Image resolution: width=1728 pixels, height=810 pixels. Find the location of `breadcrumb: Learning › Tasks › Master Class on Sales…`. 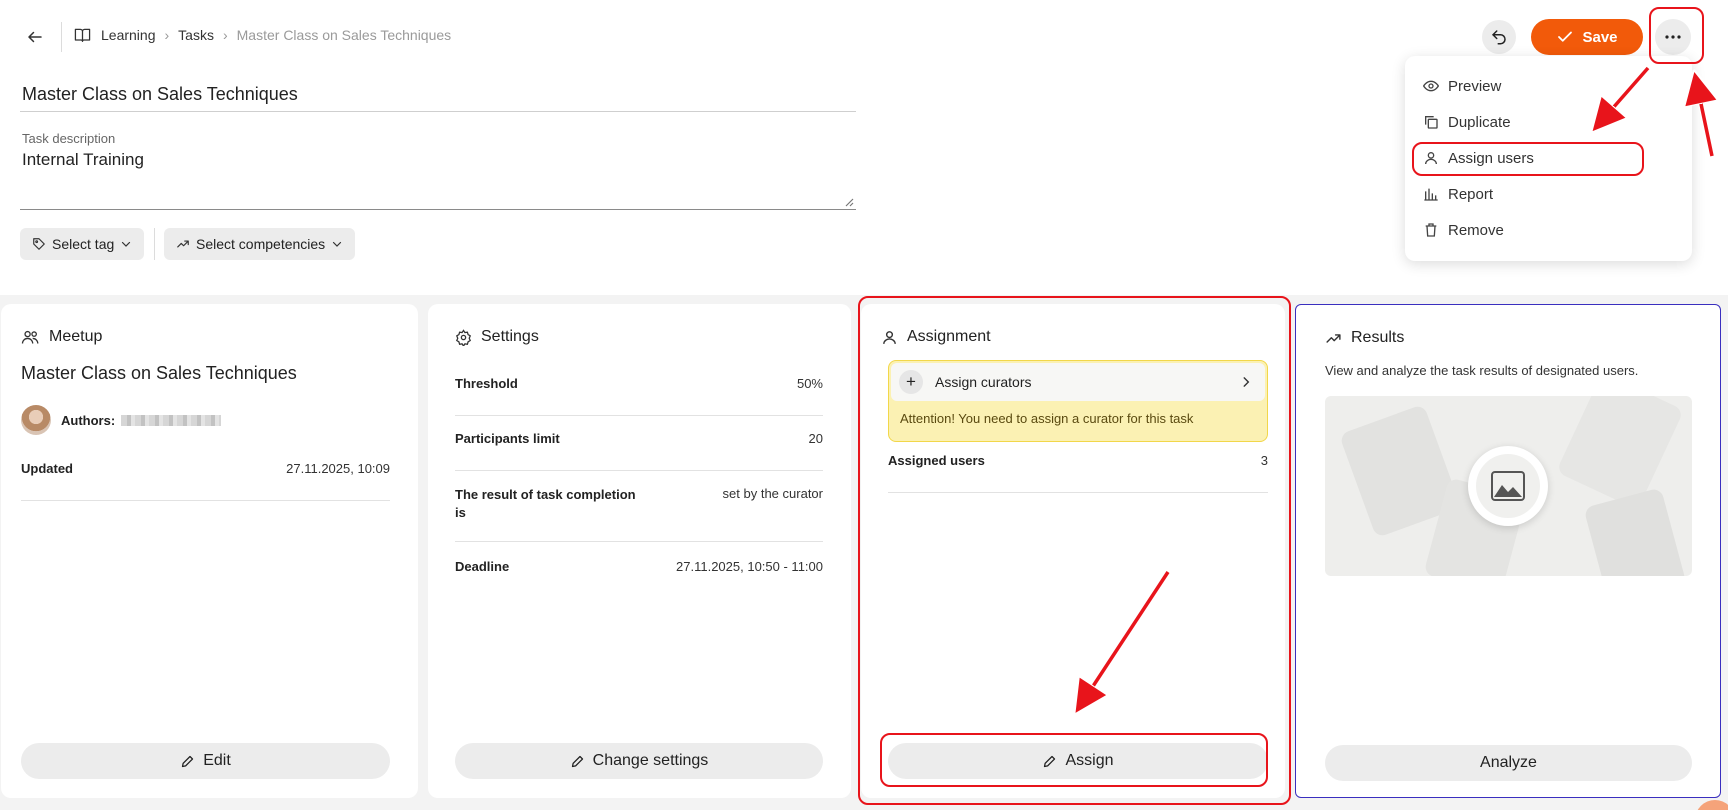

breadcrumb: Learning › Tasks › Master Class on Sales… is located at coordinates (262, 35).